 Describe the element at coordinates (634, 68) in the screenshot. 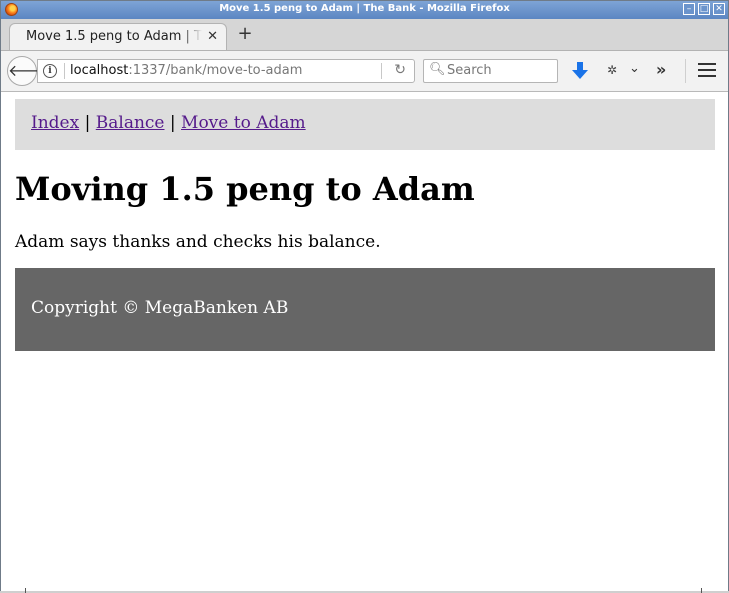

I see `chevron-down-icon: ⌄` at that location.